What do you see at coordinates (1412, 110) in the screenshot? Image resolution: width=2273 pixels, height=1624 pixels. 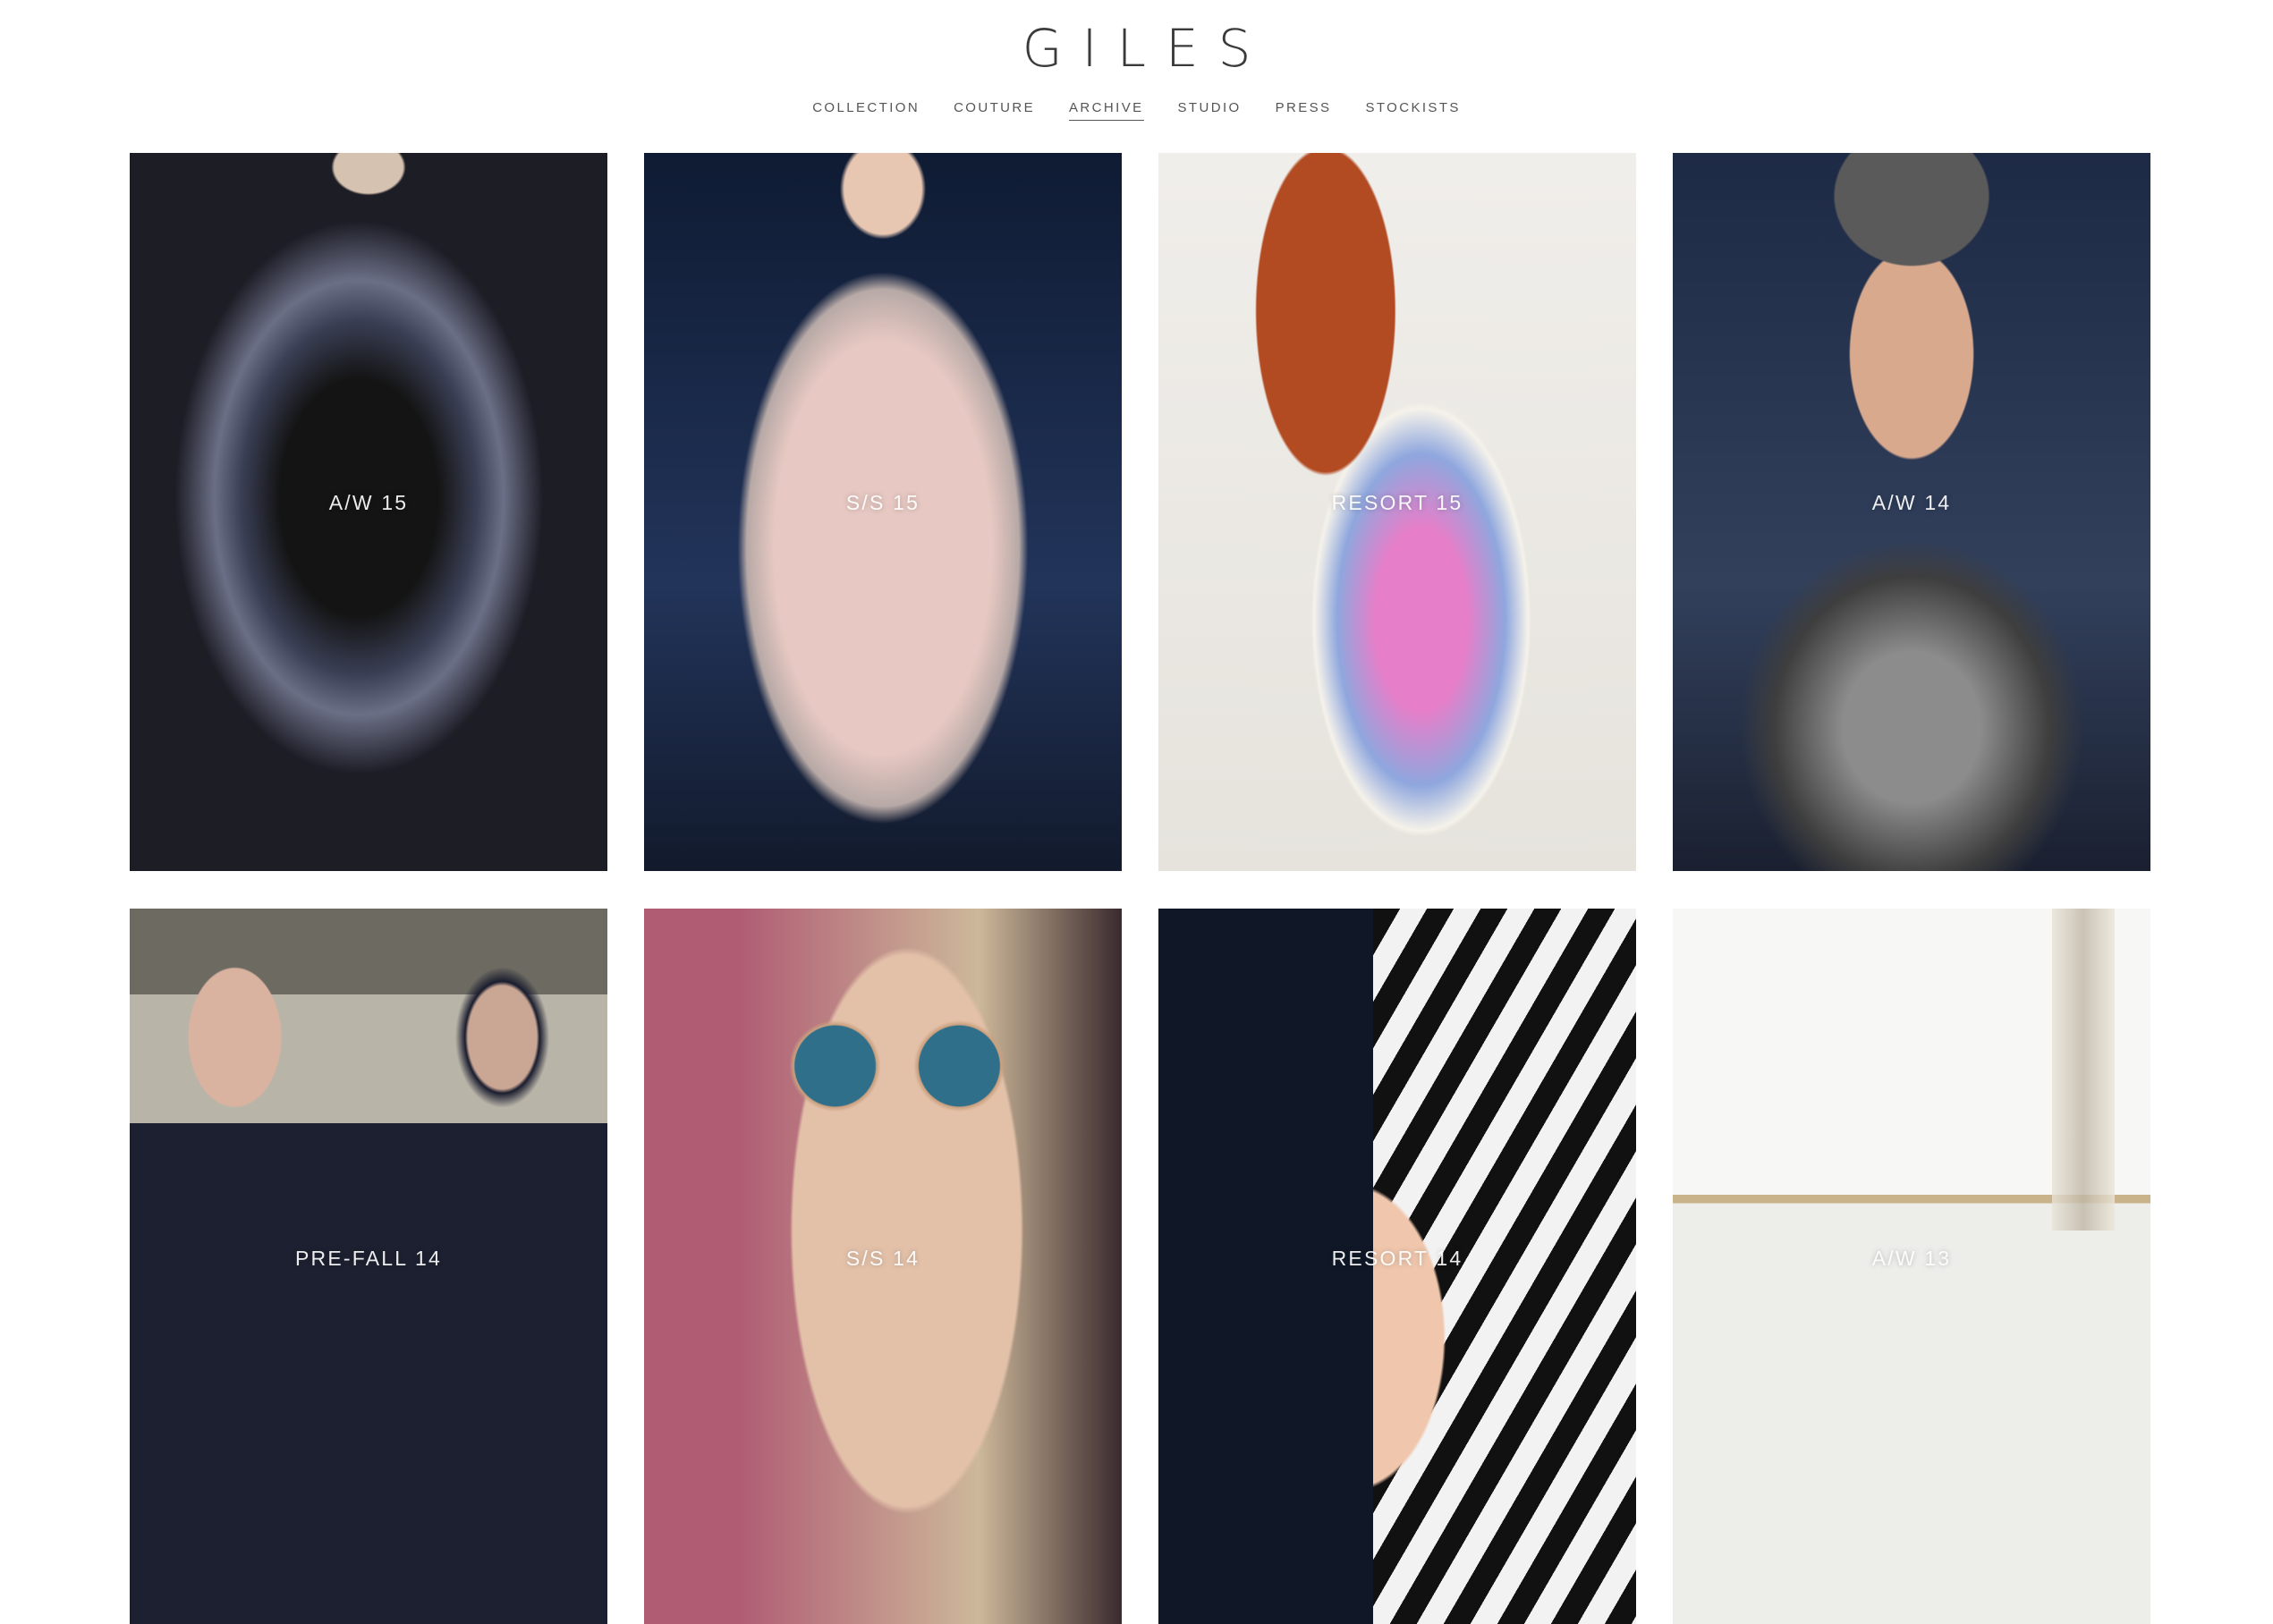 I see `nav-item-stockists: STOCKISTS` at bounding box center [1412, 110].